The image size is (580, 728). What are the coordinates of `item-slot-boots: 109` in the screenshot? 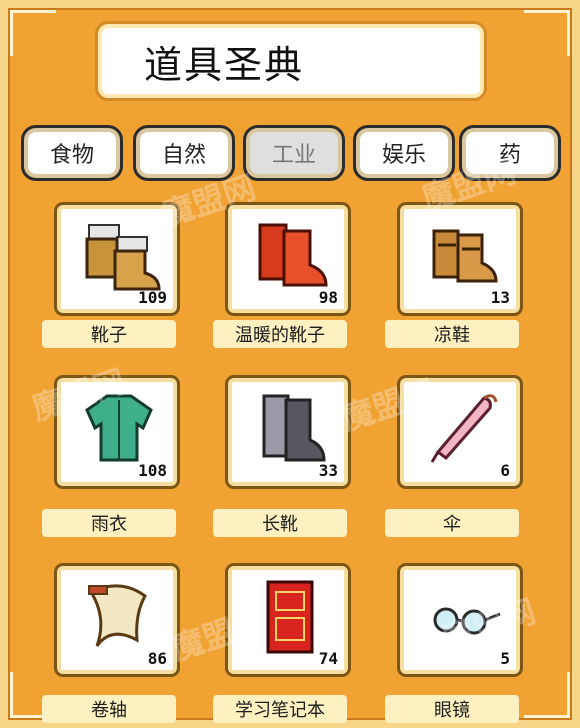 It's located at (117, 259).